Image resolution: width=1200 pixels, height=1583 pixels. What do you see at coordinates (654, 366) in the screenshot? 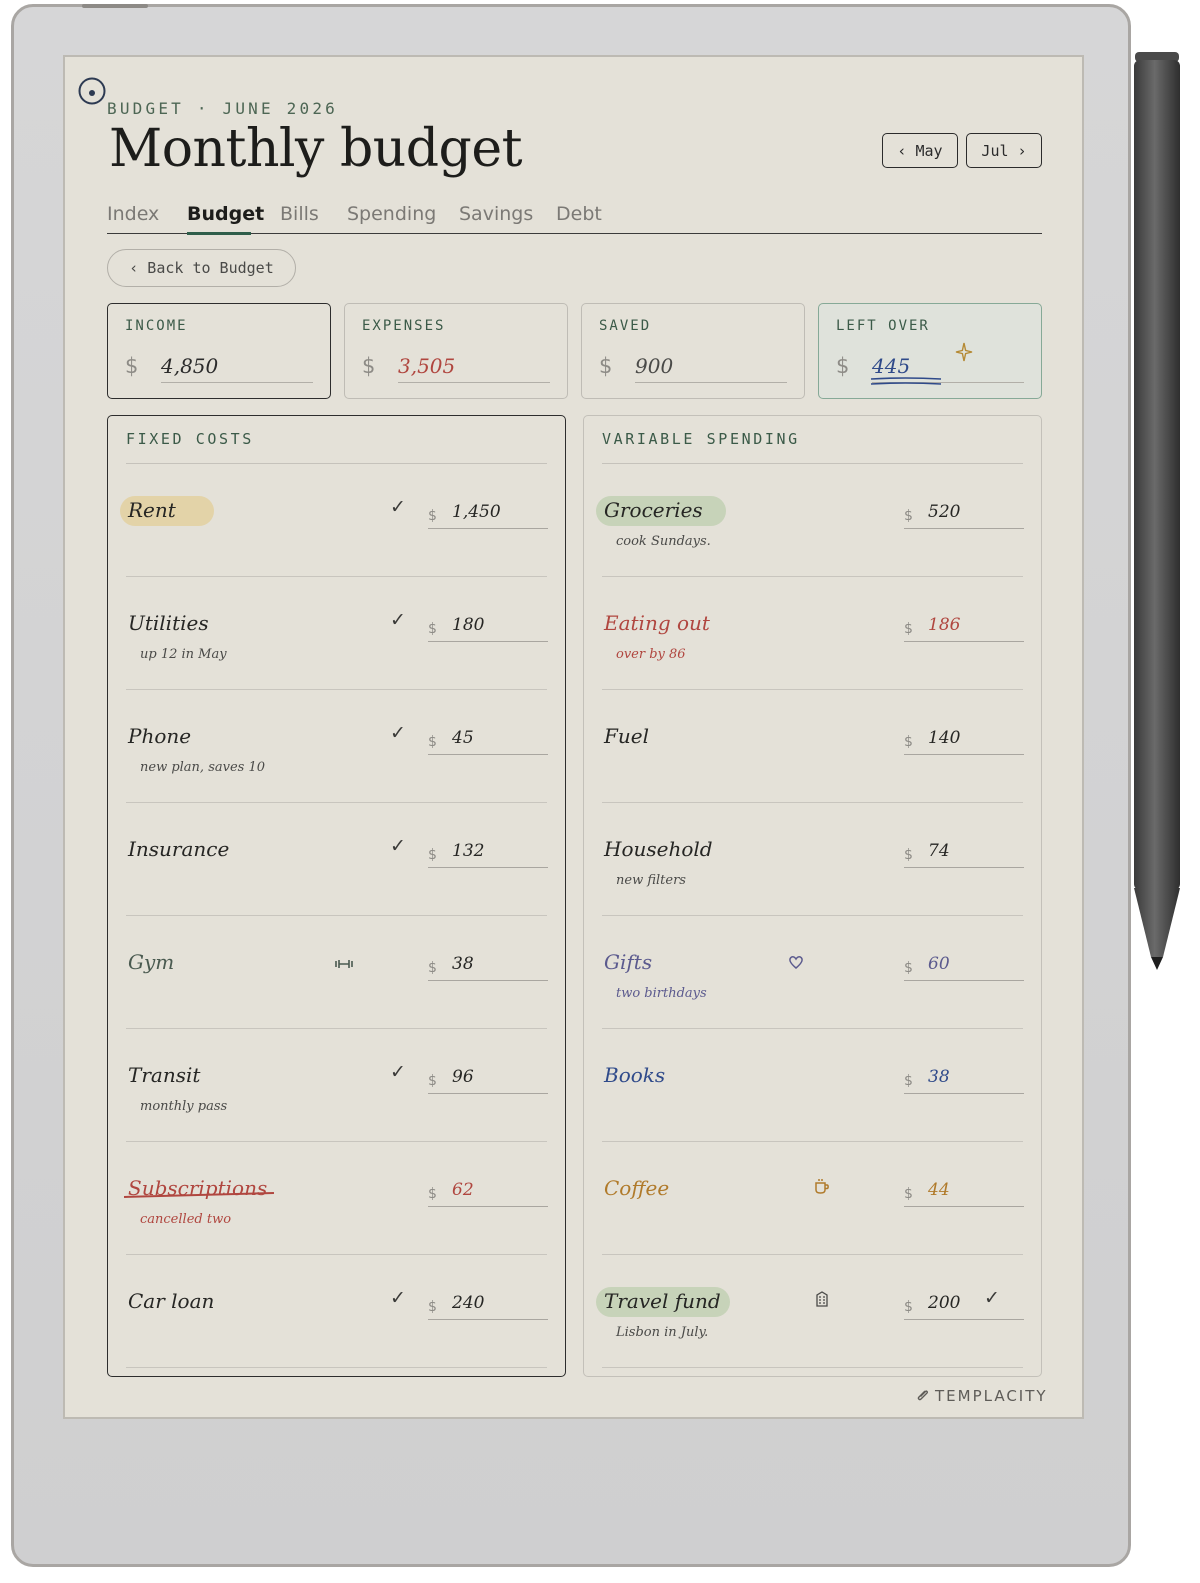
I see `saved-value: 900` at bounding box center [654, 366].